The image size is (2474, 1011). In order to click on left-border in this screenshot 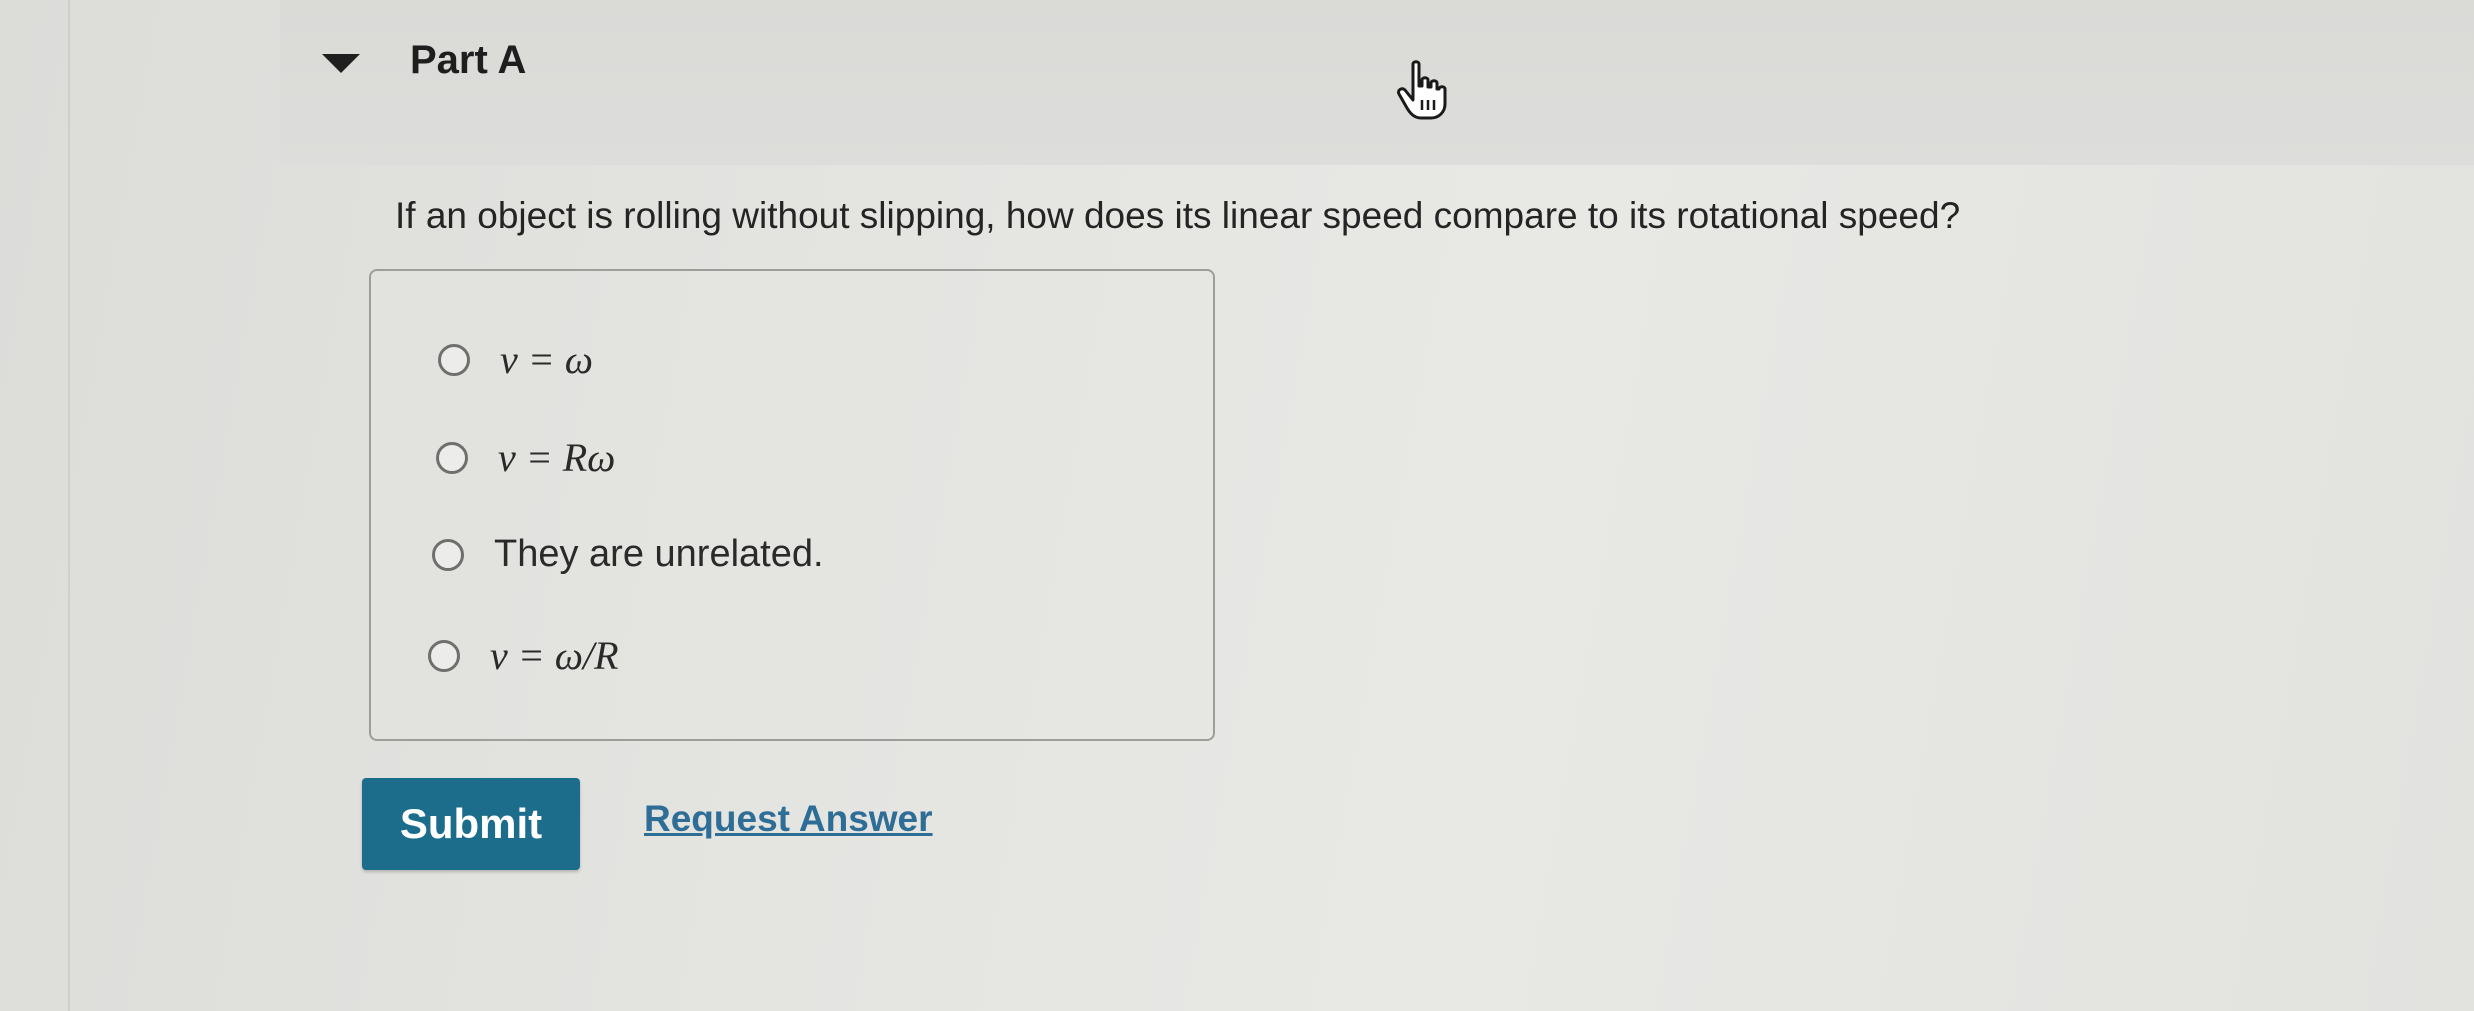, I will do `click(69, 505)`.